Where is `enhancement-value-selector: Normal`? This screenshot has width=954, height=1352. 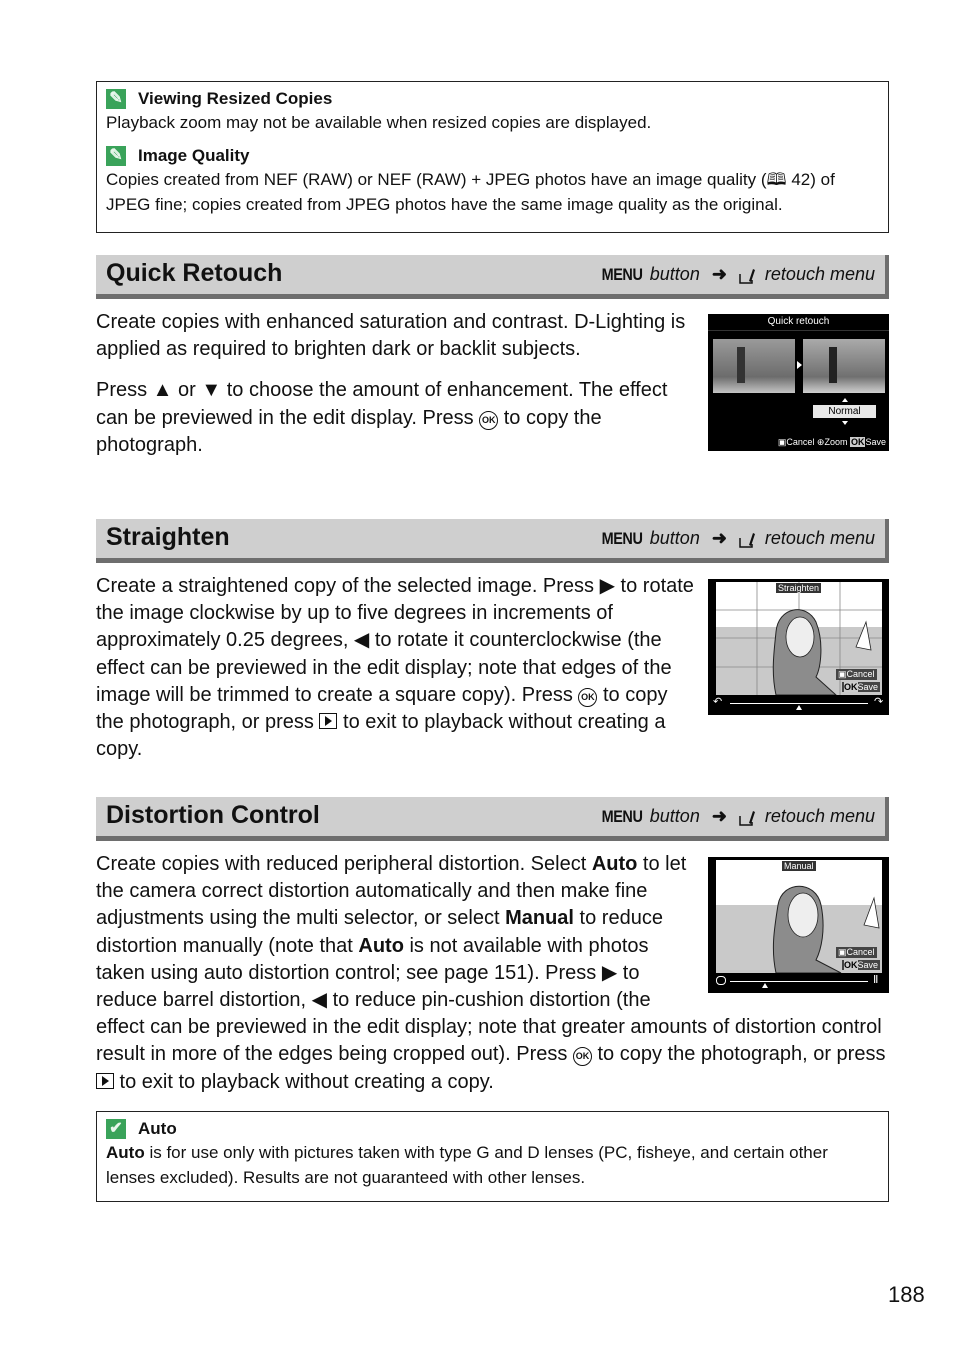
enhancement-value-selector: Normal is located at coordinates (844, 411).